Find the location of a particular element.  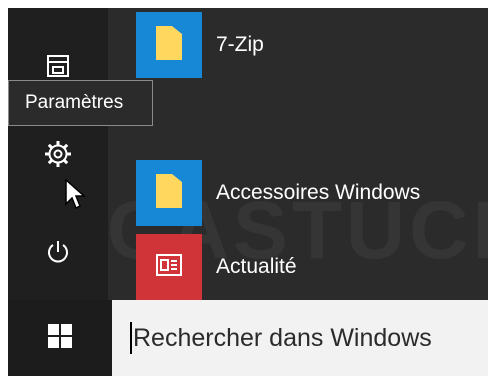

app-item-actualite: Actualité is located at coordinates (216, 267).